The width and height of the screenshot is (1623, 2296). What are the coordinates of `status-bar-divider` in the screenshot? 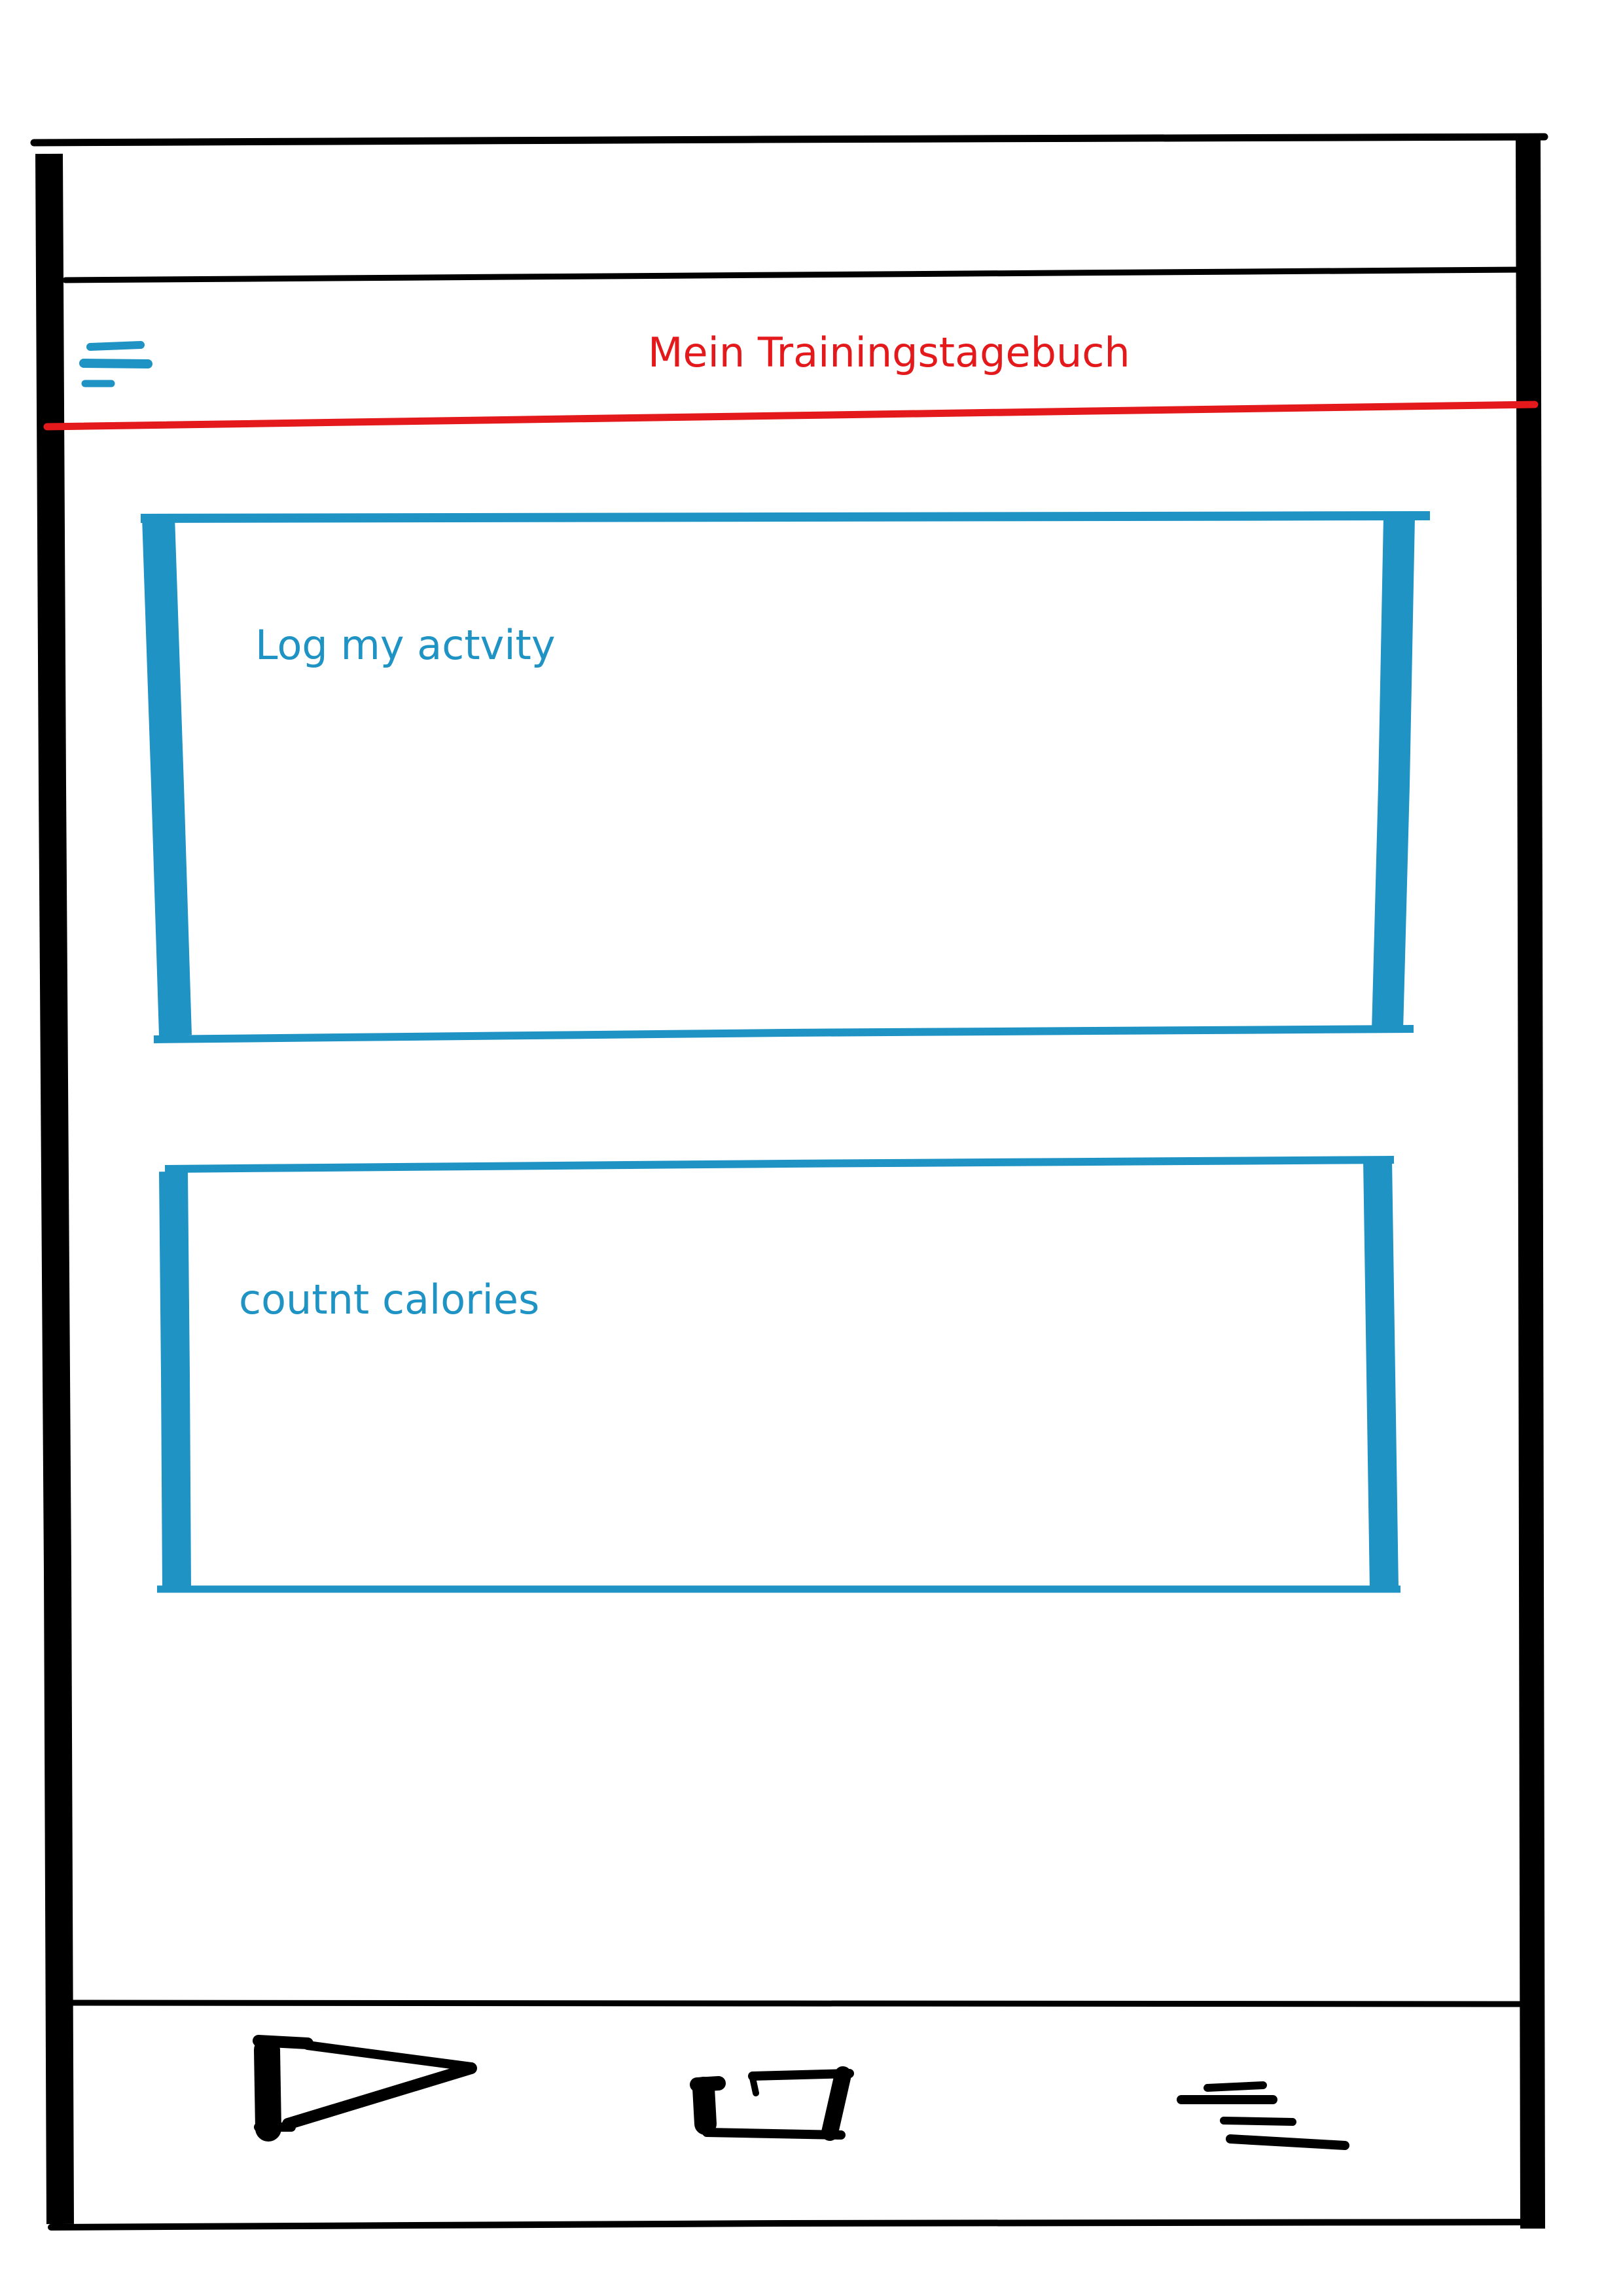 It's located at (793, 274).